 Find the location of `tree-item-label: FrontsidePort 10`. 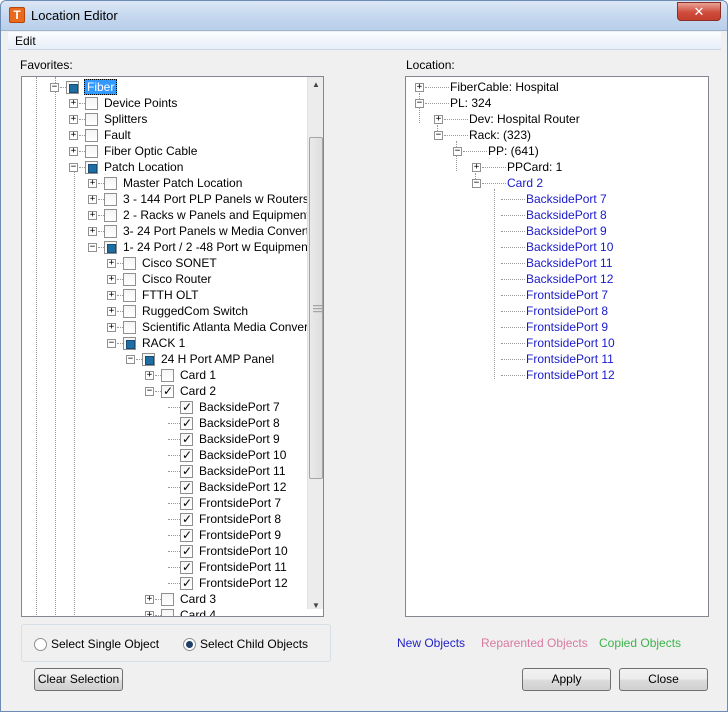

tree-item-label: FrontsidePort 10 is located at coordinates (570, 343).